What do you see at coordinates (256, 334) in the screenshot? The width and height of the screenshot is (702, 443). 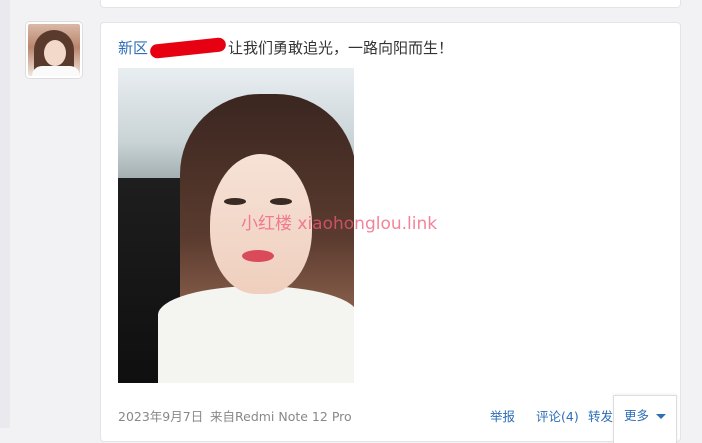 I see `photo-shirt` at bounding box center [256, 334].